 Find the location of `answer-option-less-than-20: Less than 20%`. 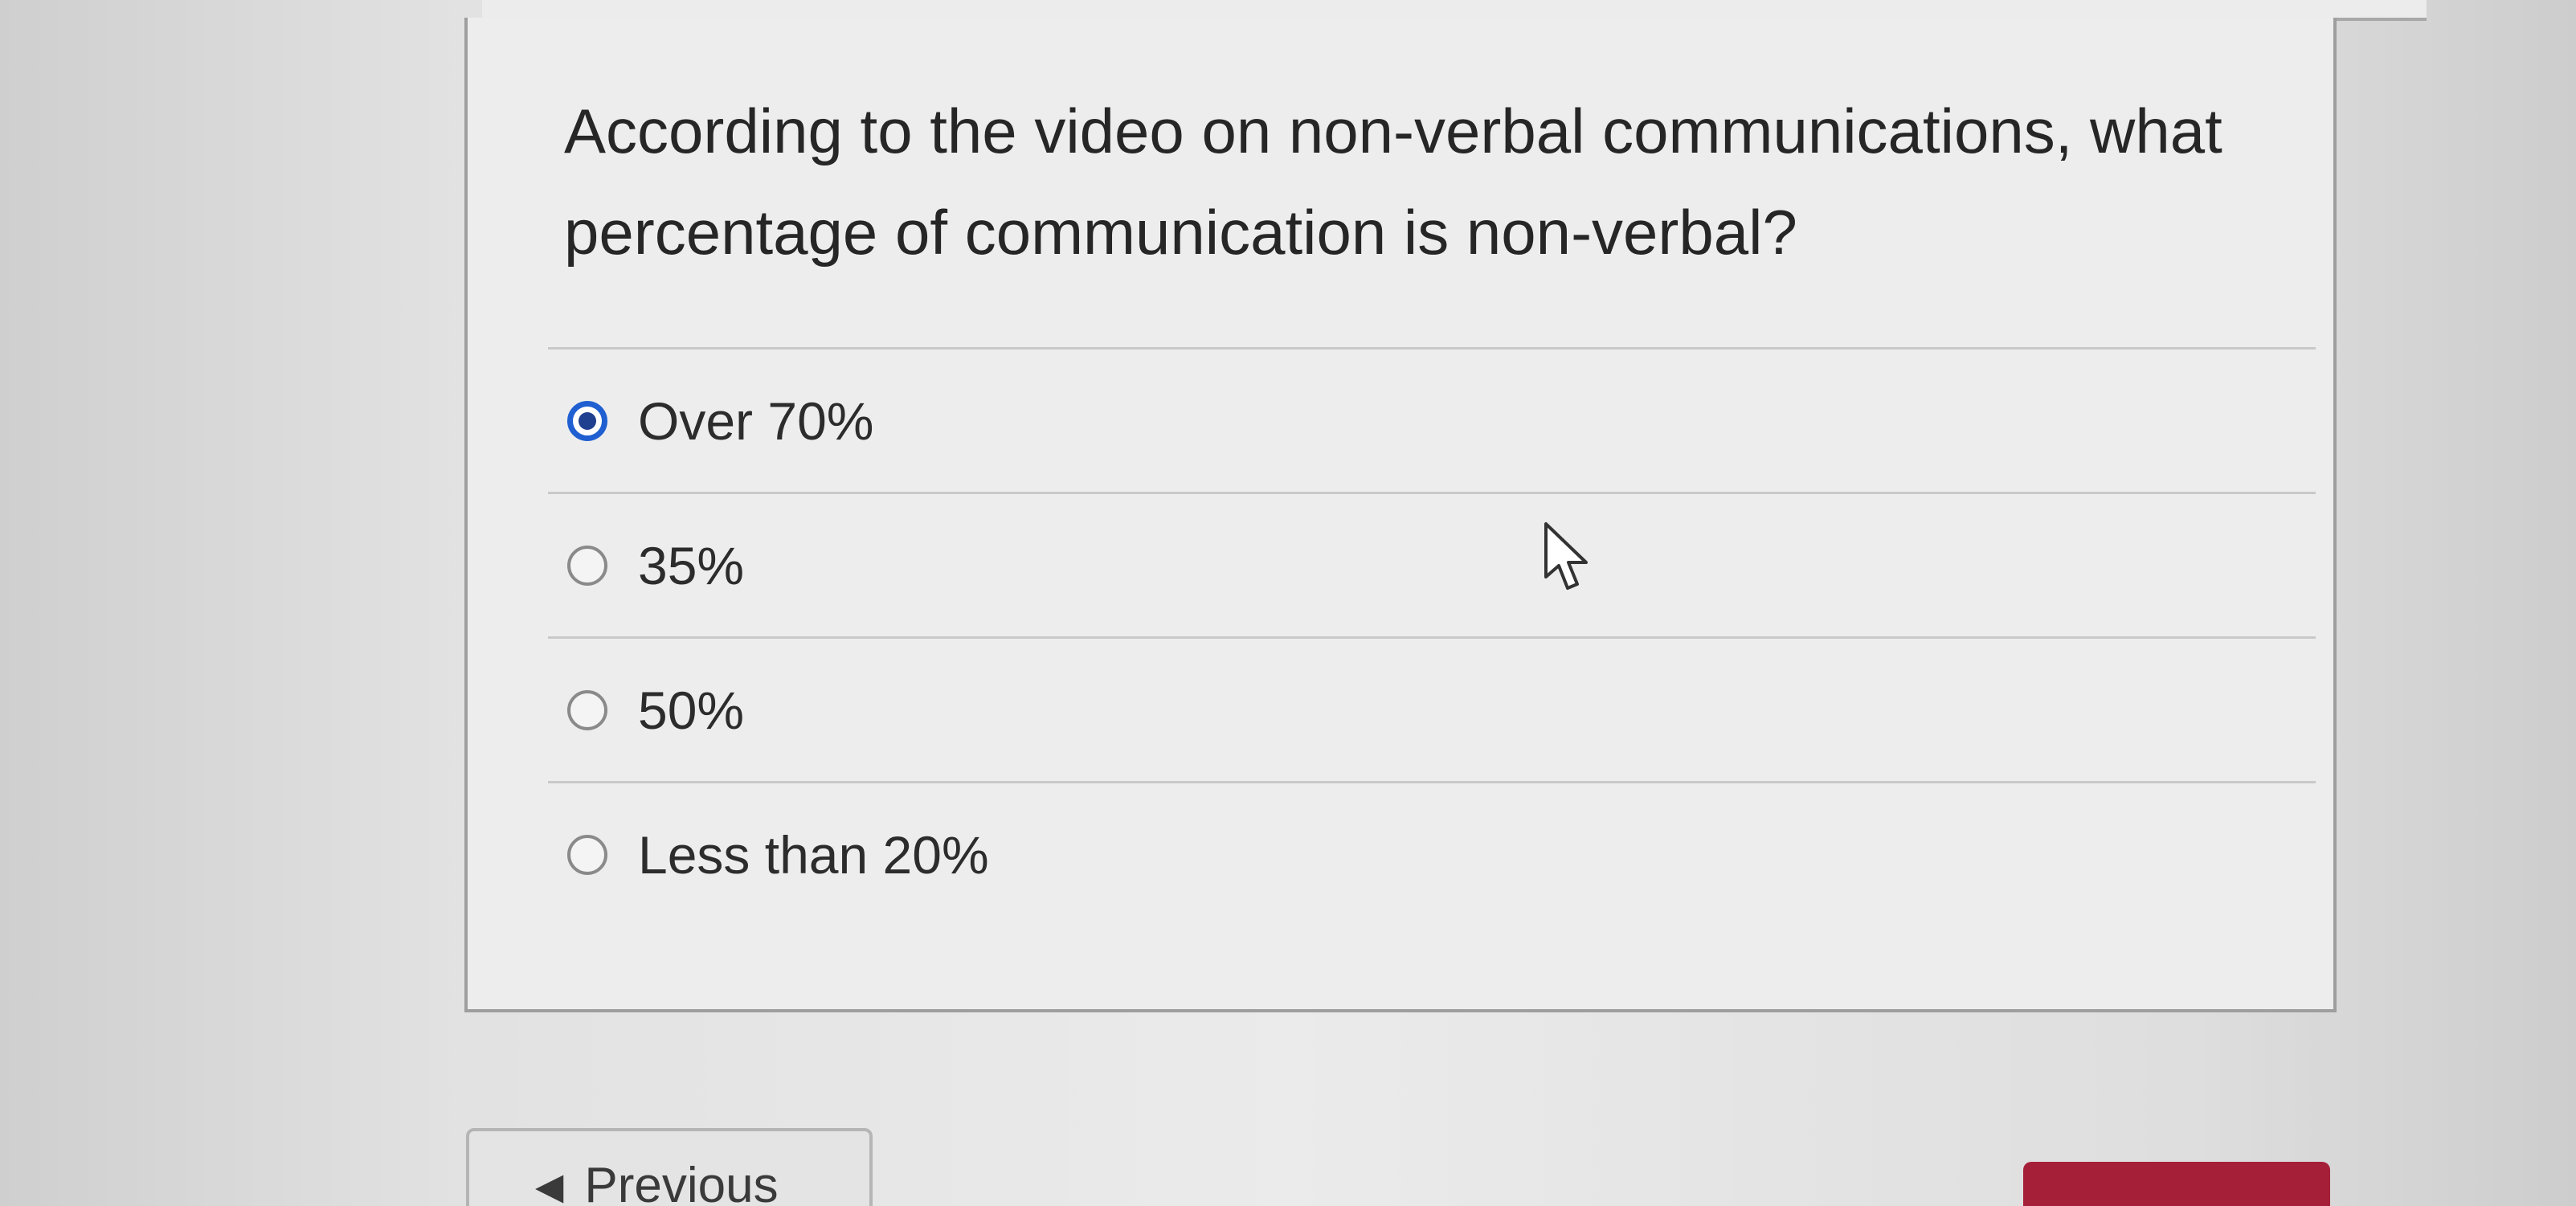

answer-option-less-than-20: Less than 20% is located at coordinates (1432, 853).